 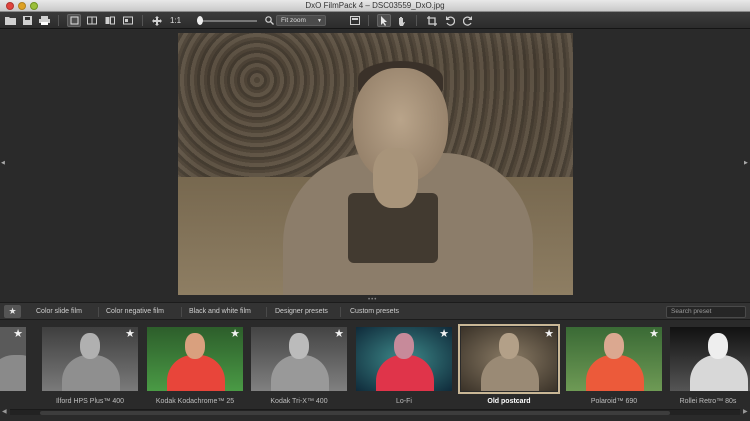 I want to click on filmstrip-scrollbar-thumb, so click(x=355, y=413).